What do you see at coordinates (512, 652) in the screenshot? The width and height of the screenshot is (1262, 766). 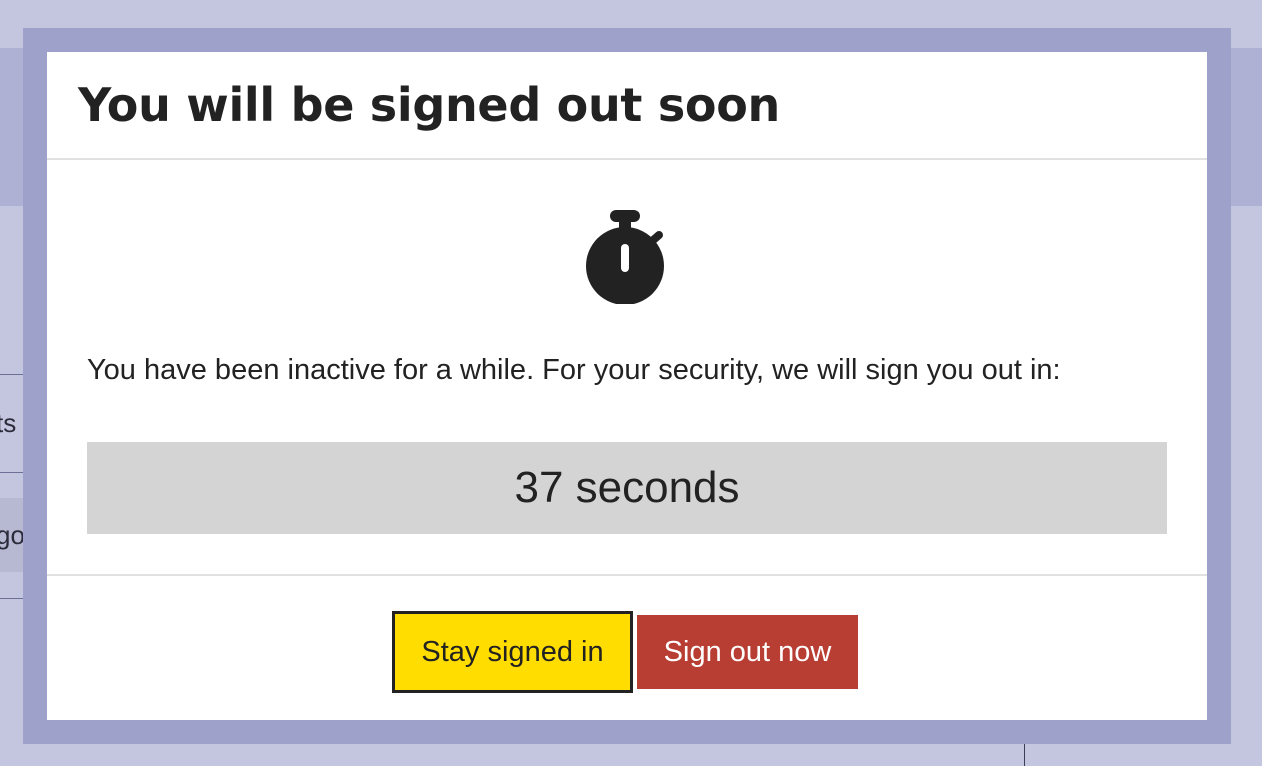 I see `stay-signed-in-button: Stay signed in` at bounding box center [512, 652].